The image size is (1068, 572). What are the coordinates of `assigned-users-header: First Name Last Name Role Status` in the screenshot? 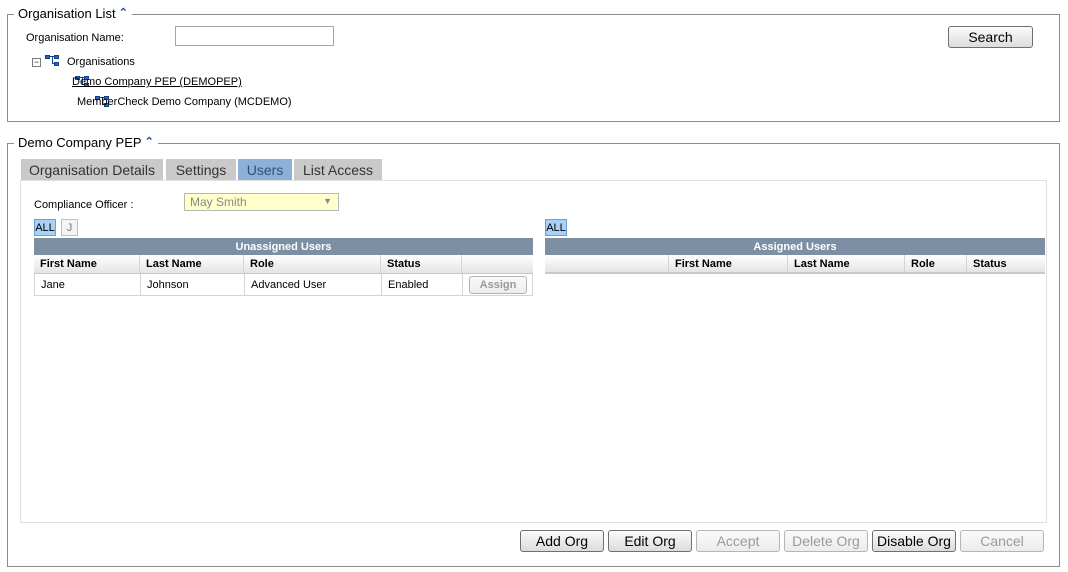 It's located at (795, 264).